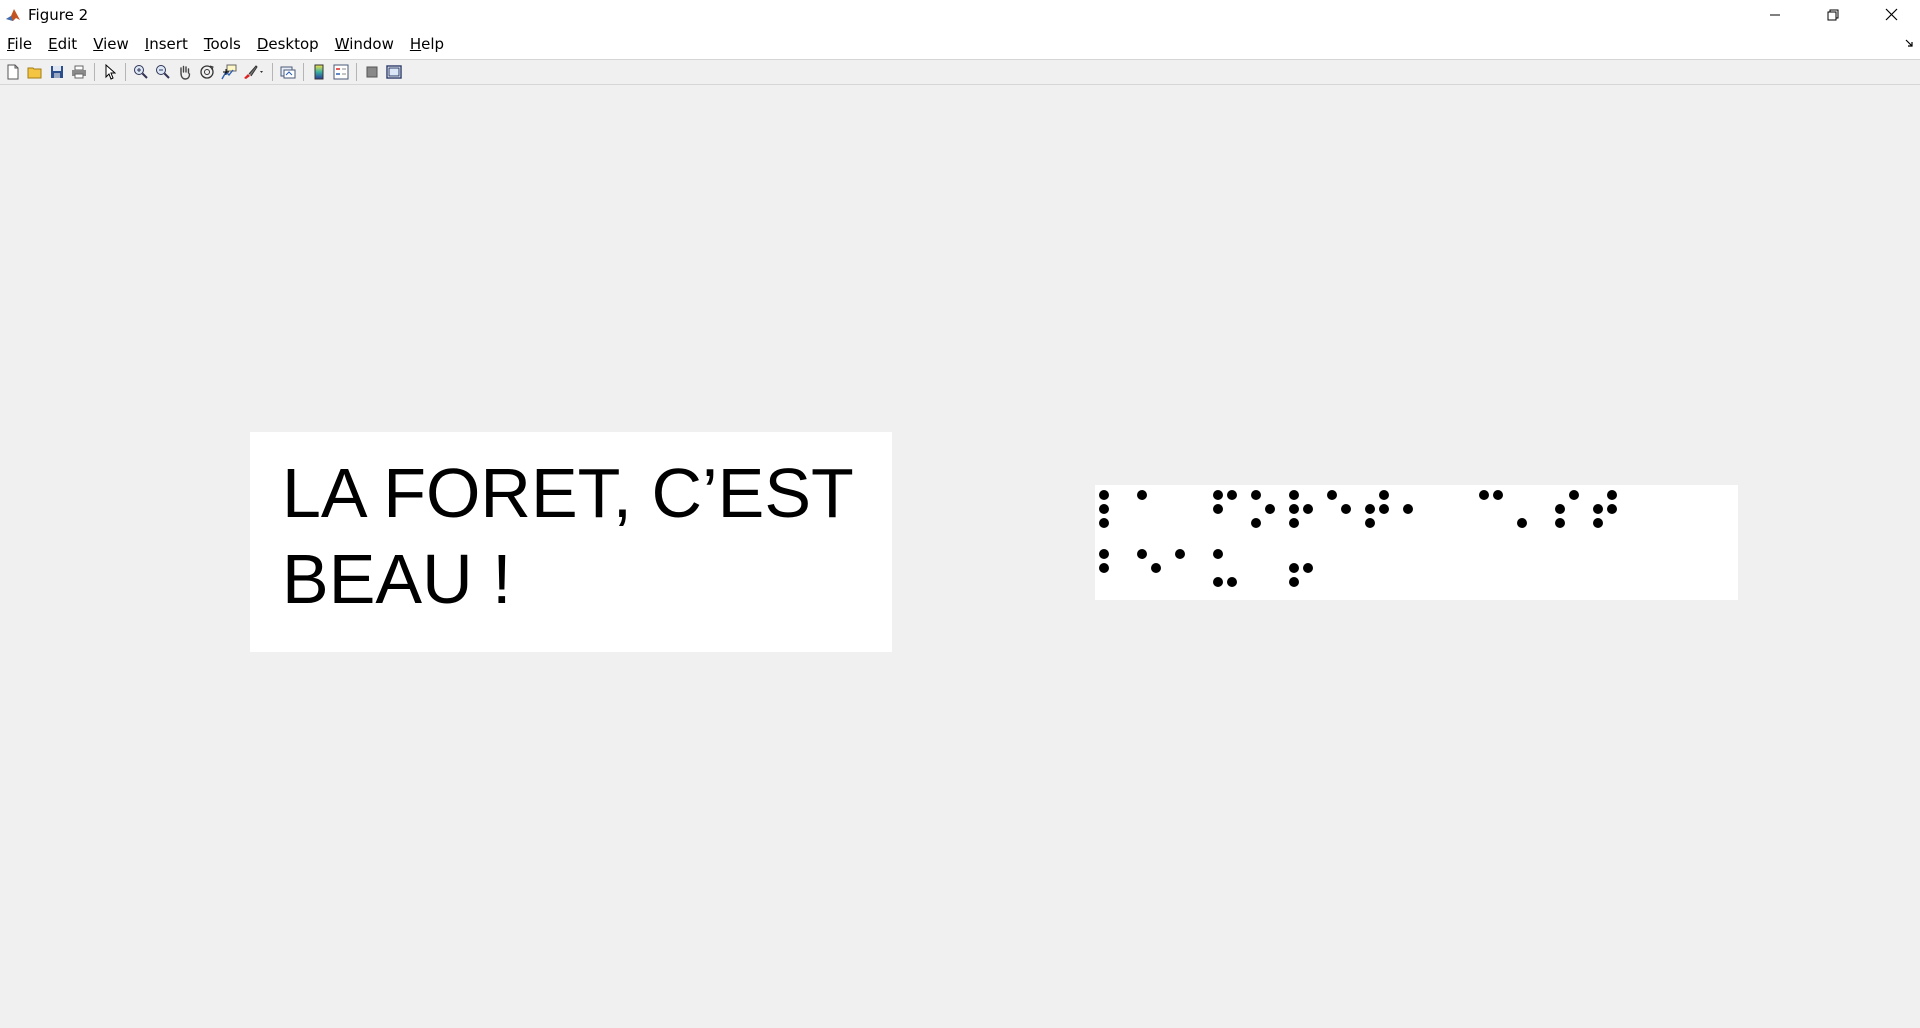 This screenshot has height=1028, width=1920. Describe the element at coordinates (35, 72) in the screenshot. I see `open-file-button` at that location.